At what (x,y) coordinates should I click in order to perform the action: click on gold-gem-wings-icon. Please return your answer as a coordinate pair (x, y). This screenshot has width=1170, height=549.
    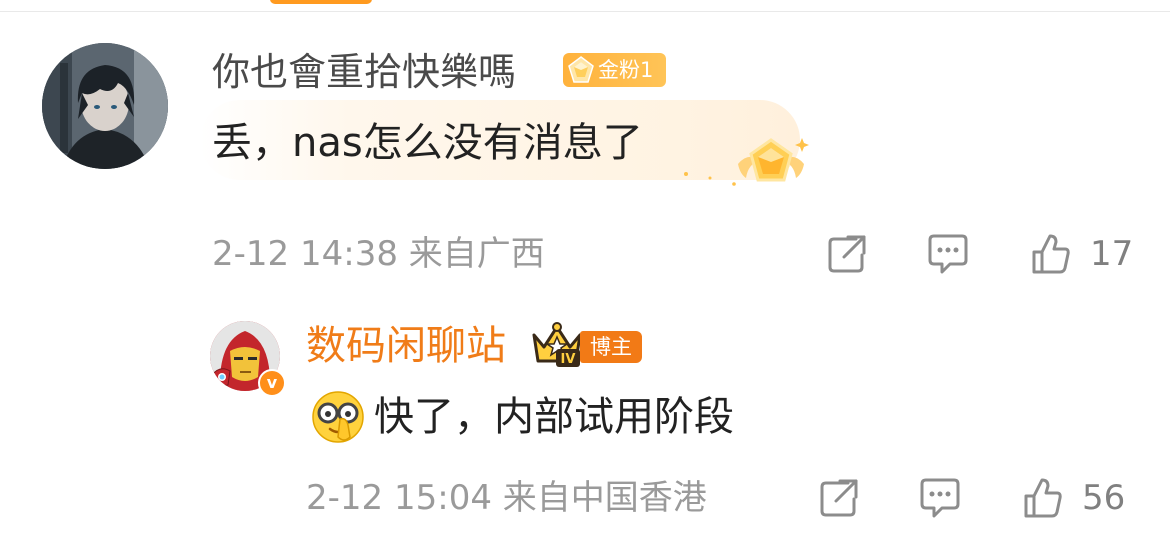
    Looking at the image, I should click on (746, 162).